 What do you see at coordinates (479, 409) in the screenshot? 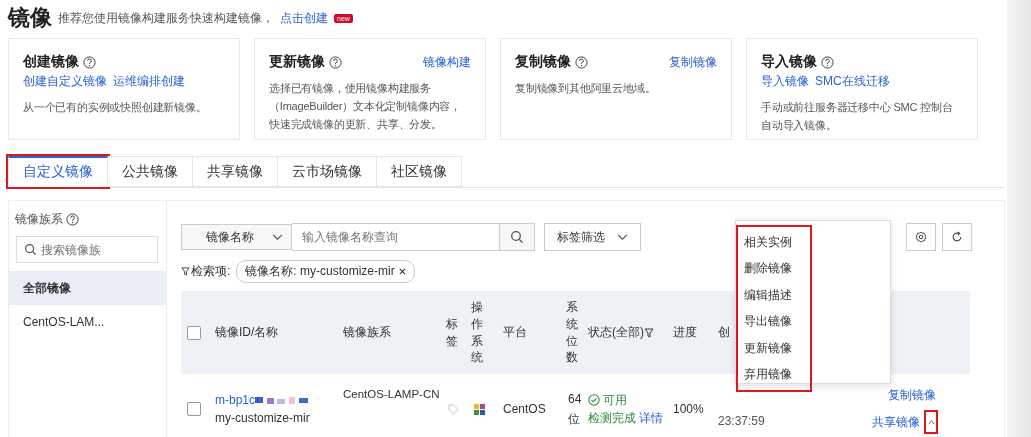
I see `os-logo-icon` at bounding box center [479, 409].